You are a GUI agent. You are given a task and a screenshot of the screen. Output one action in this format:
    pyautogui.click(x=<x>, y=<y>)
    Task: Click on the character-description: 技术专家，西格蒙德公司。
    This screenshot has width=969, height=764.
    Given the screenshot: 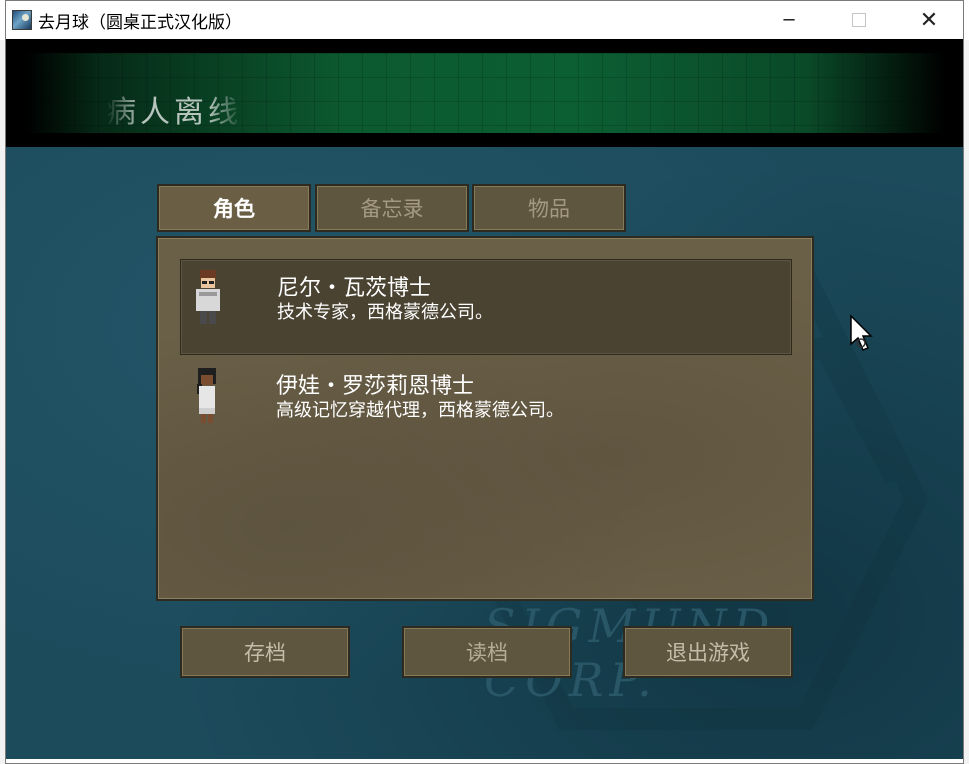 What is the action you would take?
    pyautogui.click(x=385, y=312)
    